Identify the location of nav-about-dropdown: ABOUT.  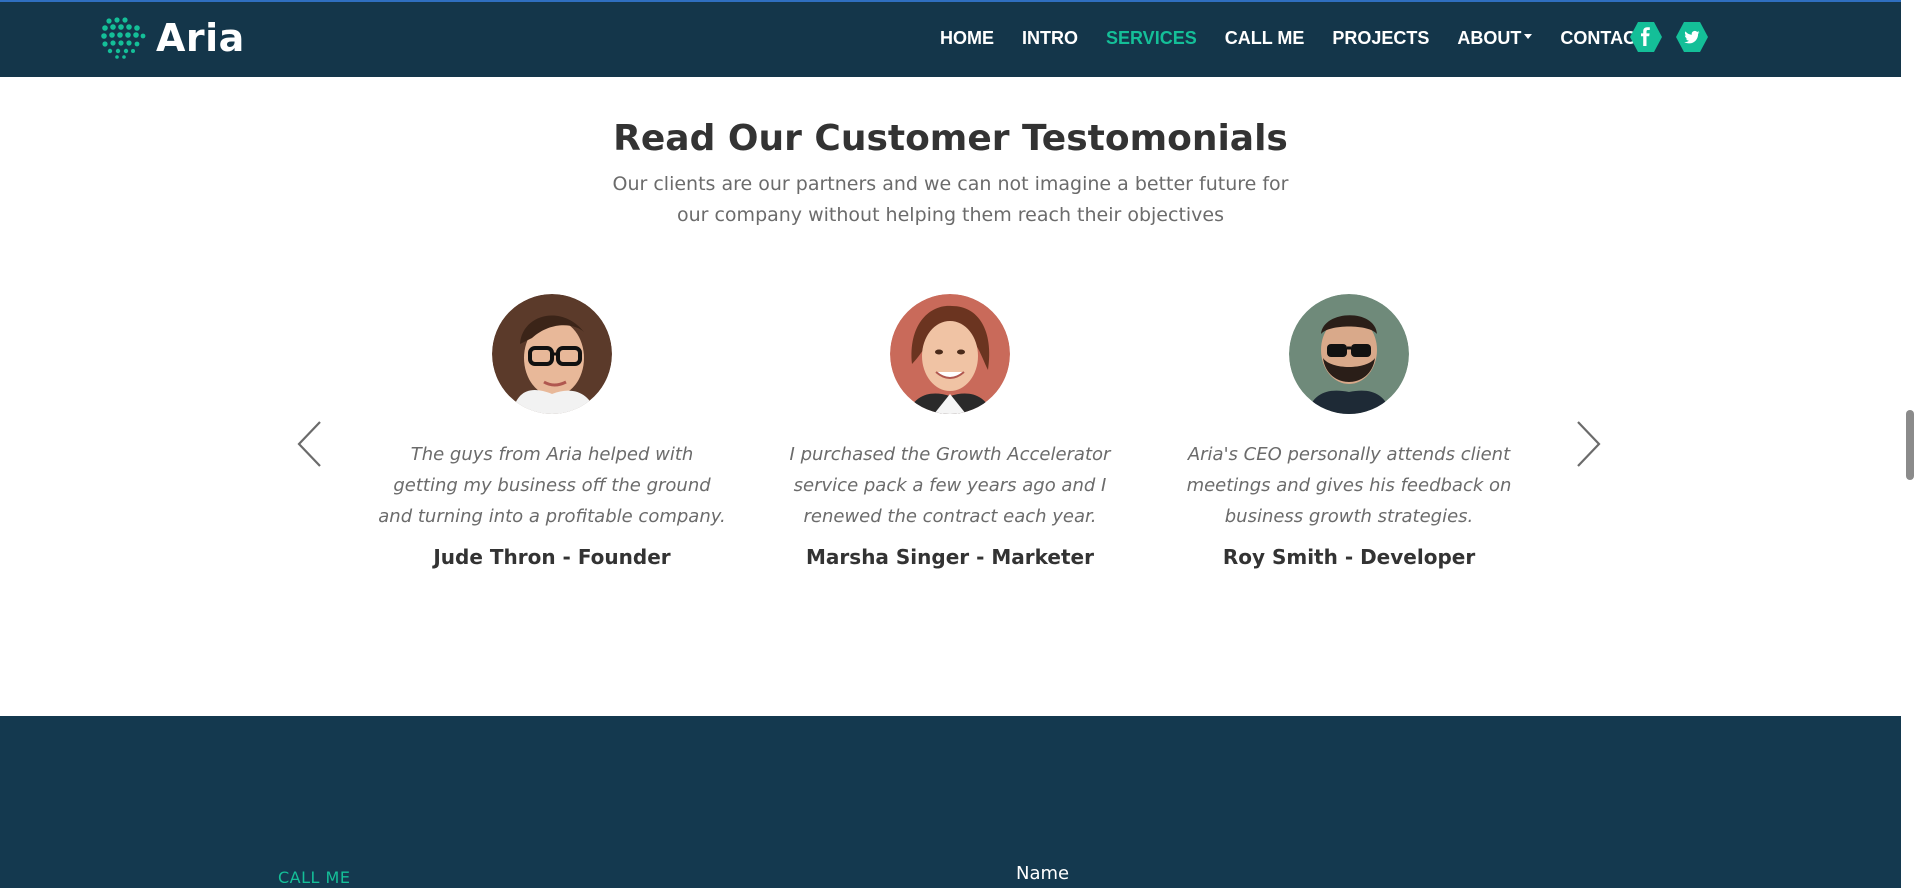
(1494, 38).